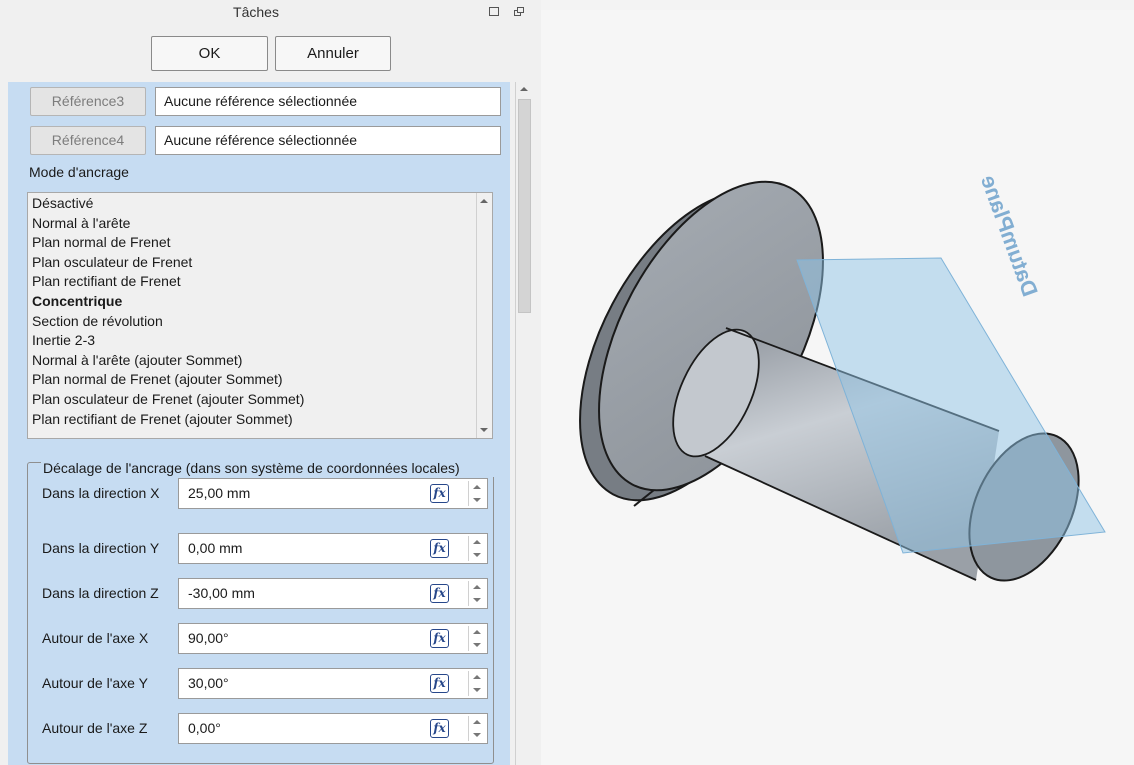  What do you see at coordinates (262, 322) in the screenshot?
I see `mode-item-section-revolution: Section de révolution` at bounding box center [262, 322].